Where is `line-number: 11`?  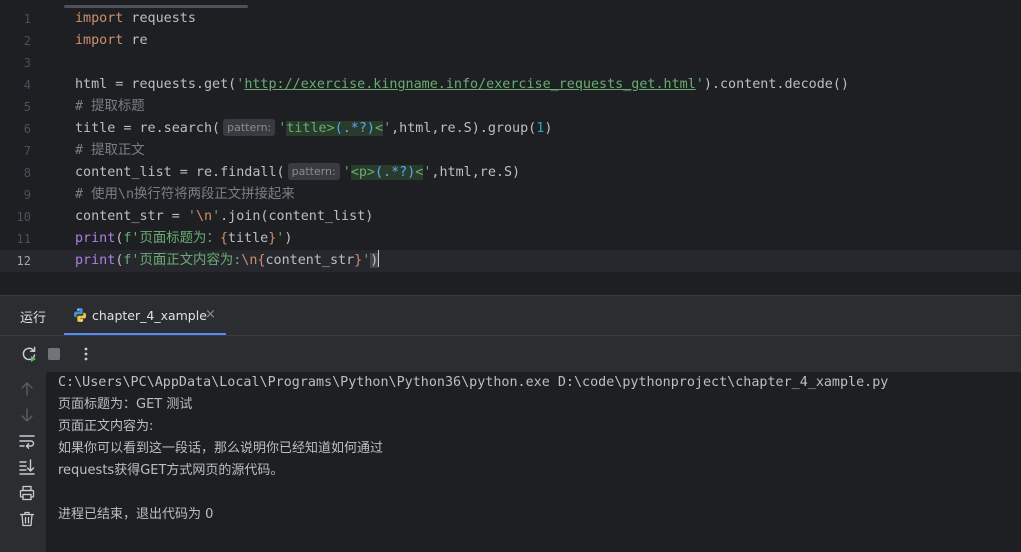 line-number: 11 is located at coordinates (23, 239).